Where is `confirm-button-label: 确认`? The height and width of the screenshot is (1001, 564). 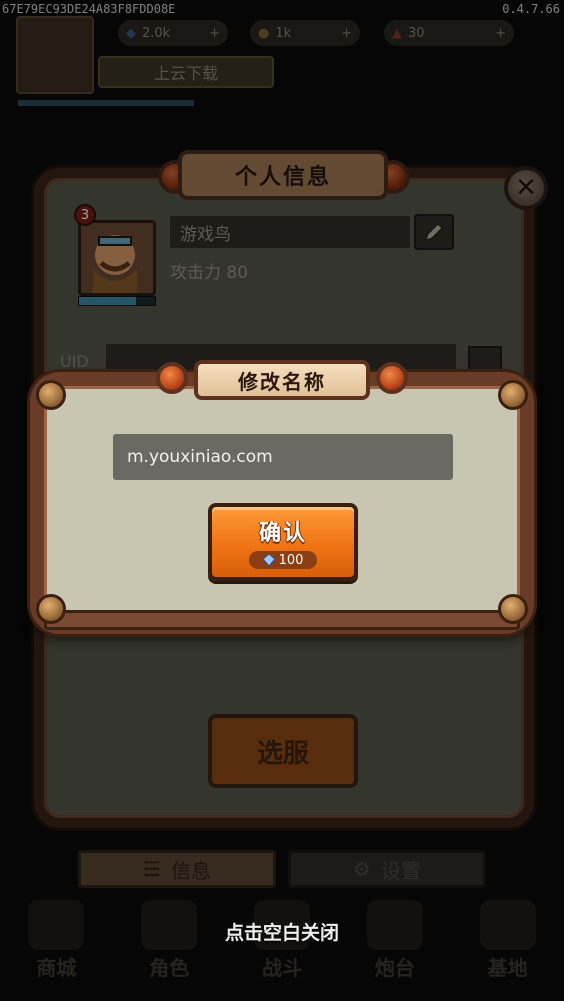 confirm-button-label: 确认 is located at coordinates (282, 533).